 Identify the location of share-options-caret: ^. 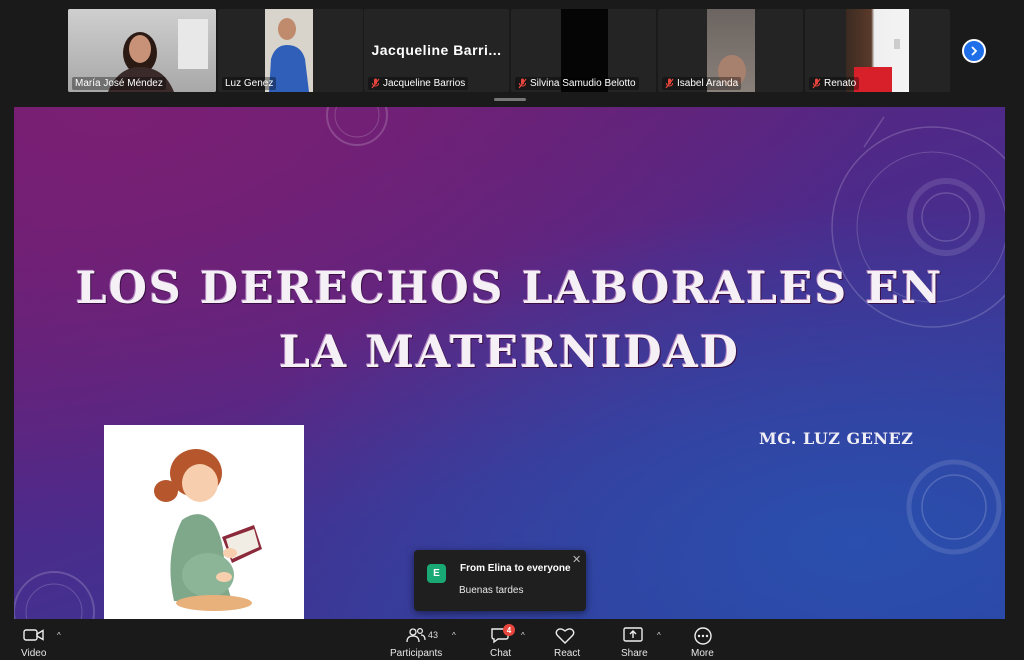
(659, 635).